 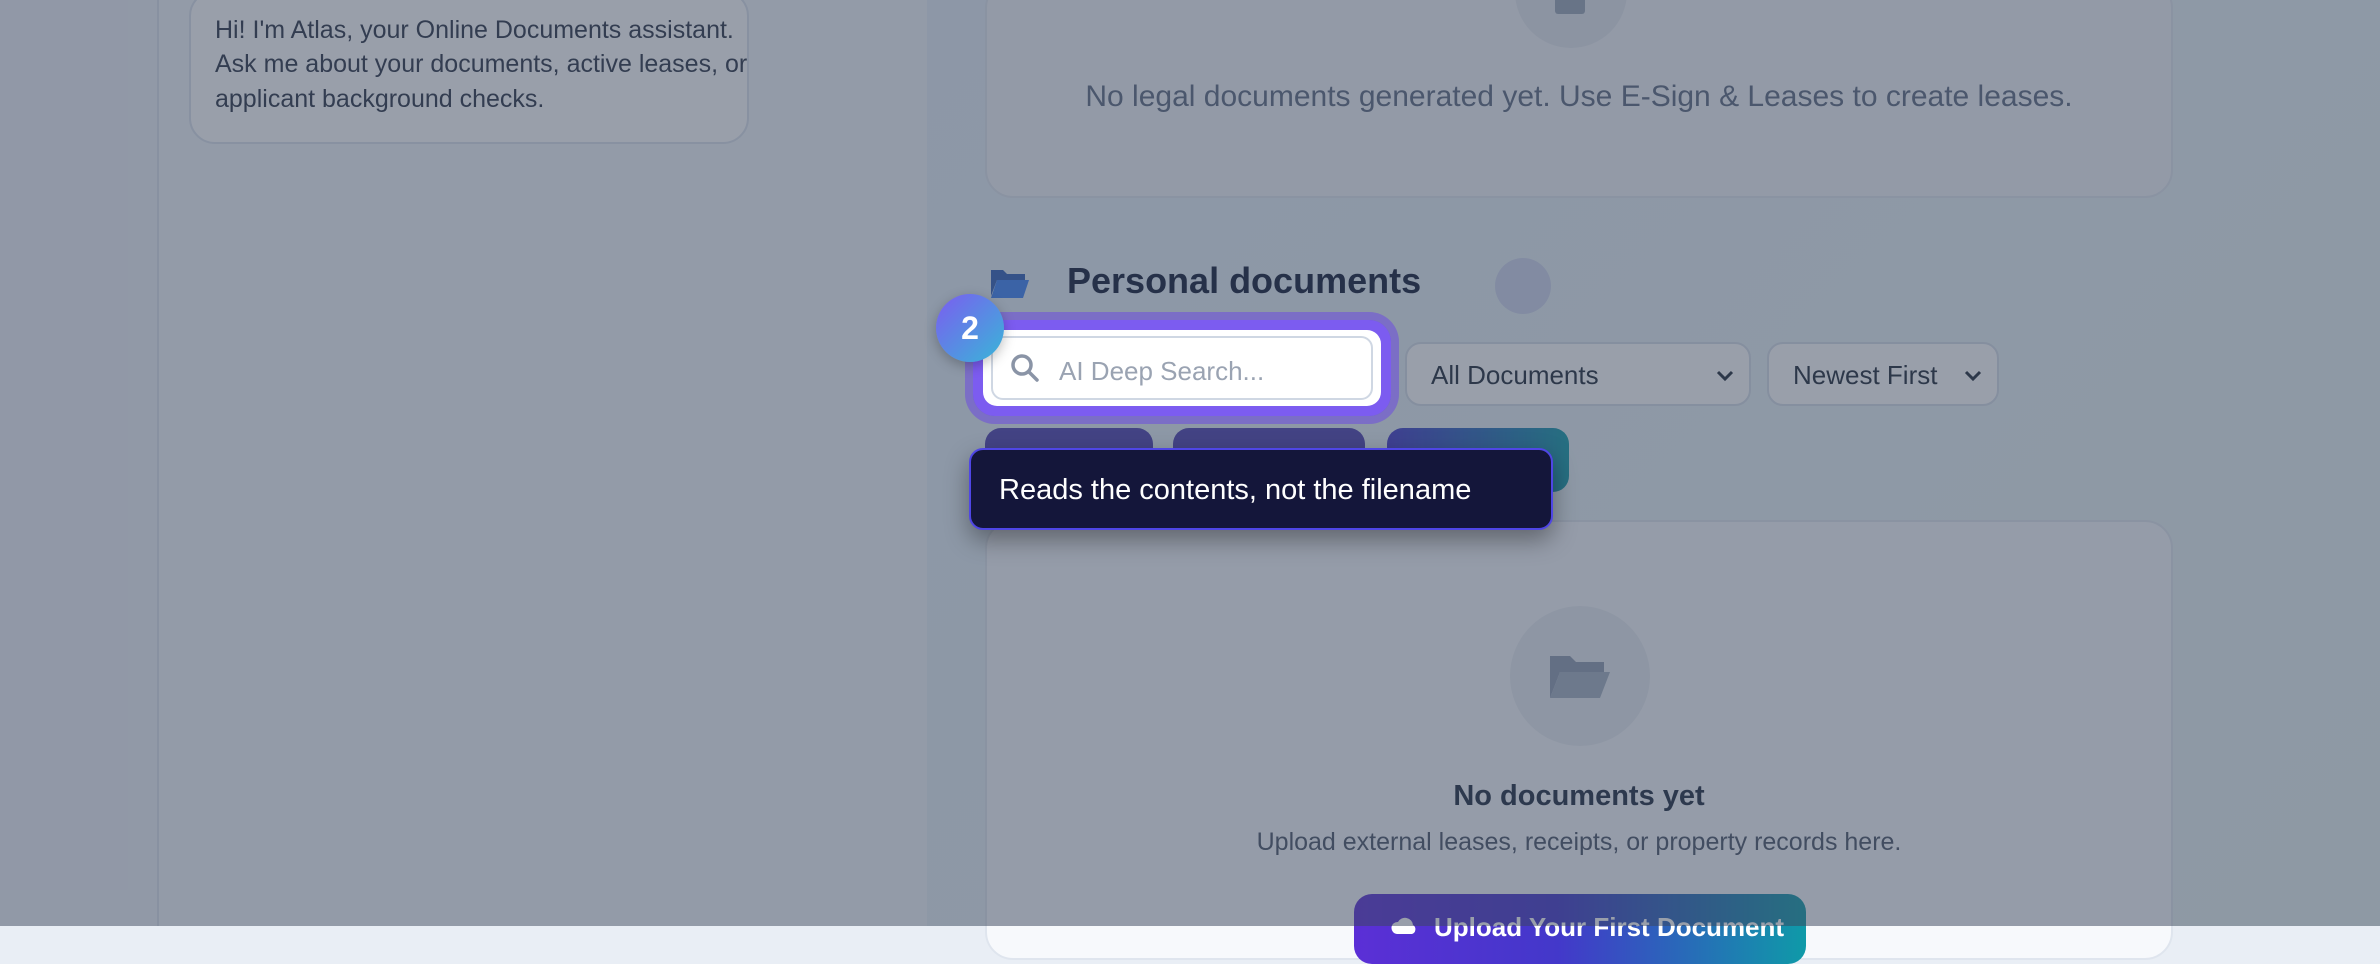 I want to click on search-spotlight, so click(x=1182, y=368).